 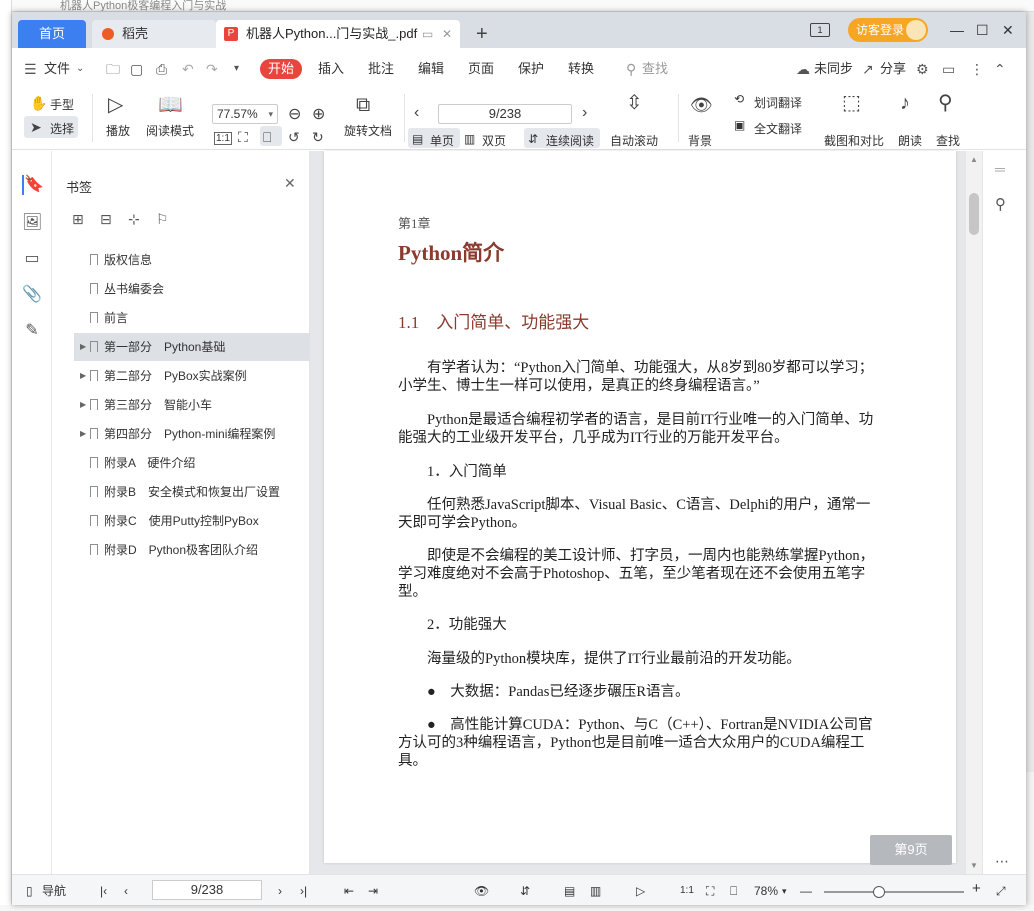 What do you see at coordinates (212, 69) in the screenshot?
I see `redo-icon: ↷` at bounding box center [212, 69].